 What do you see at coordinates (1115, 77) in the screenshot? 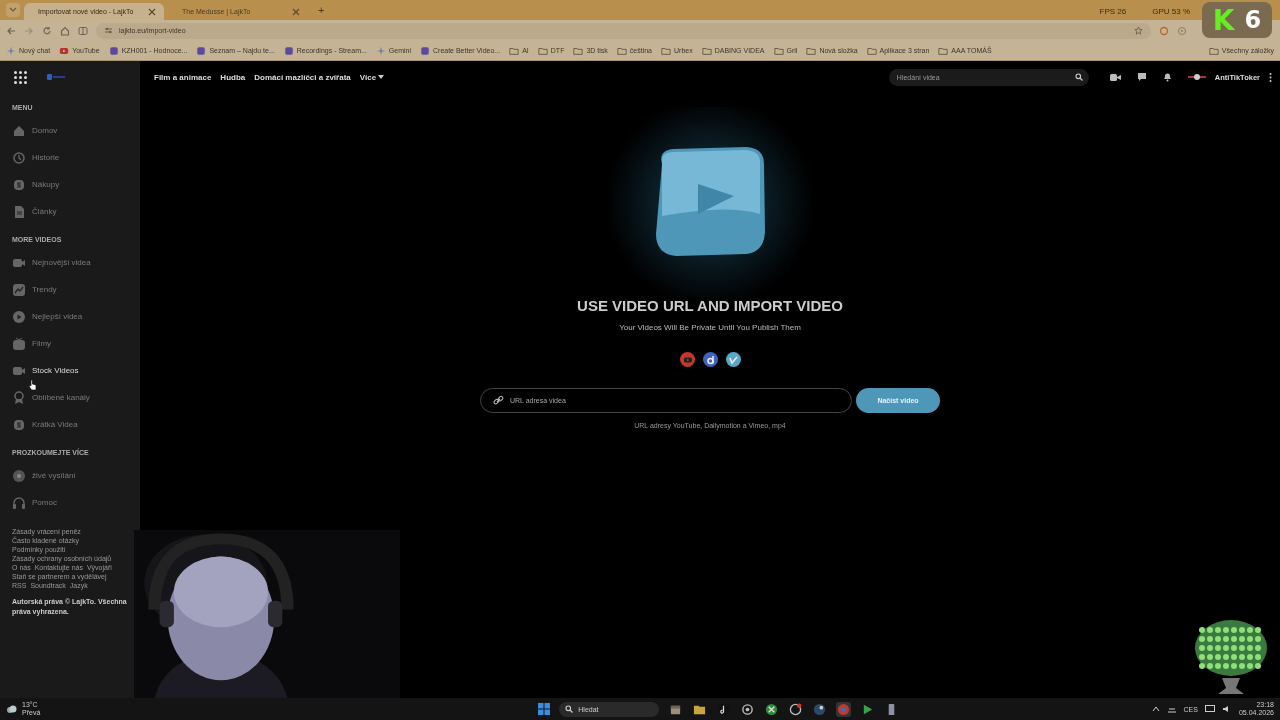
I see `video-camera-icon` at bounding box center [1115, 77].